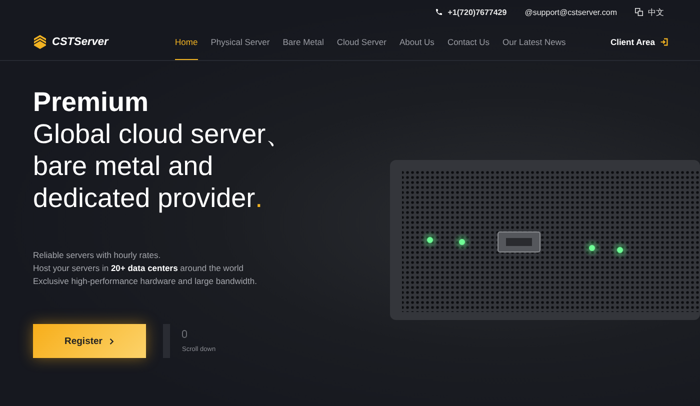  I want to click on chevron-right-icon, so click(111, 341).